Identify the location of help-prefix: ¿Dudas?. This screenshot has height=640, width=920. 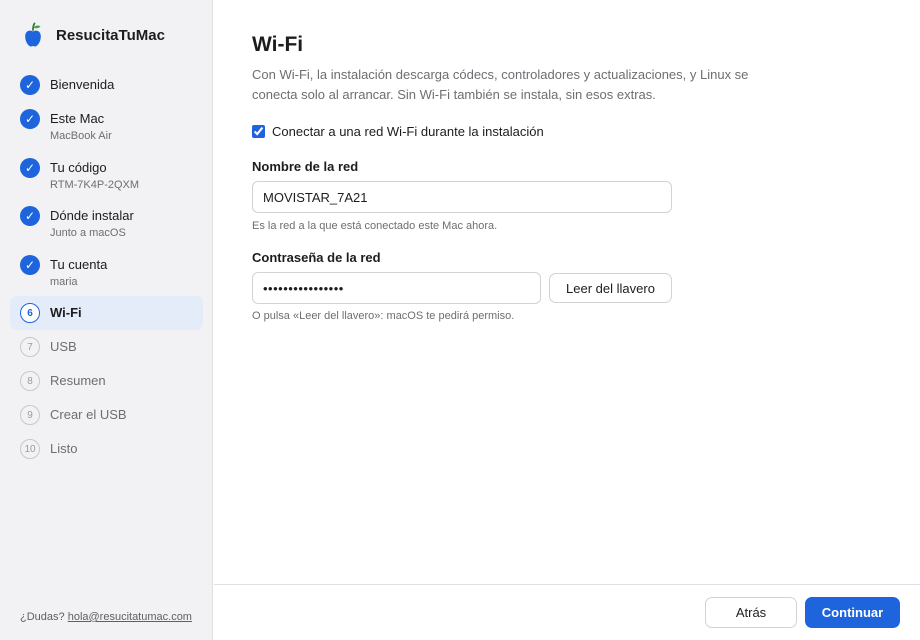
(42, 617).